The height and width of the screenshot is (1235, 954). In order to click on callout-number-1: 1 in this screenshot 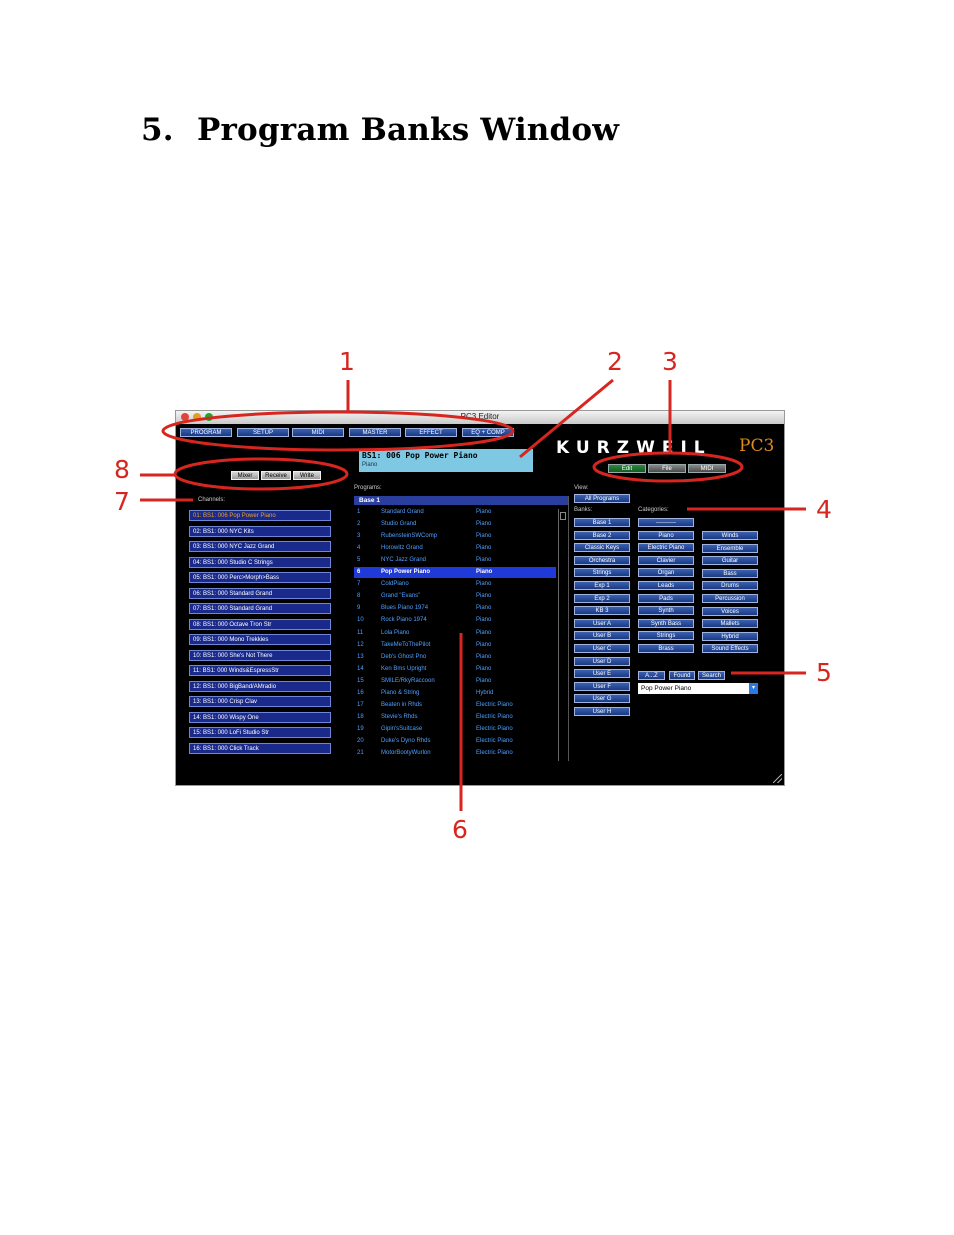, I will do `click(347, 361)`.